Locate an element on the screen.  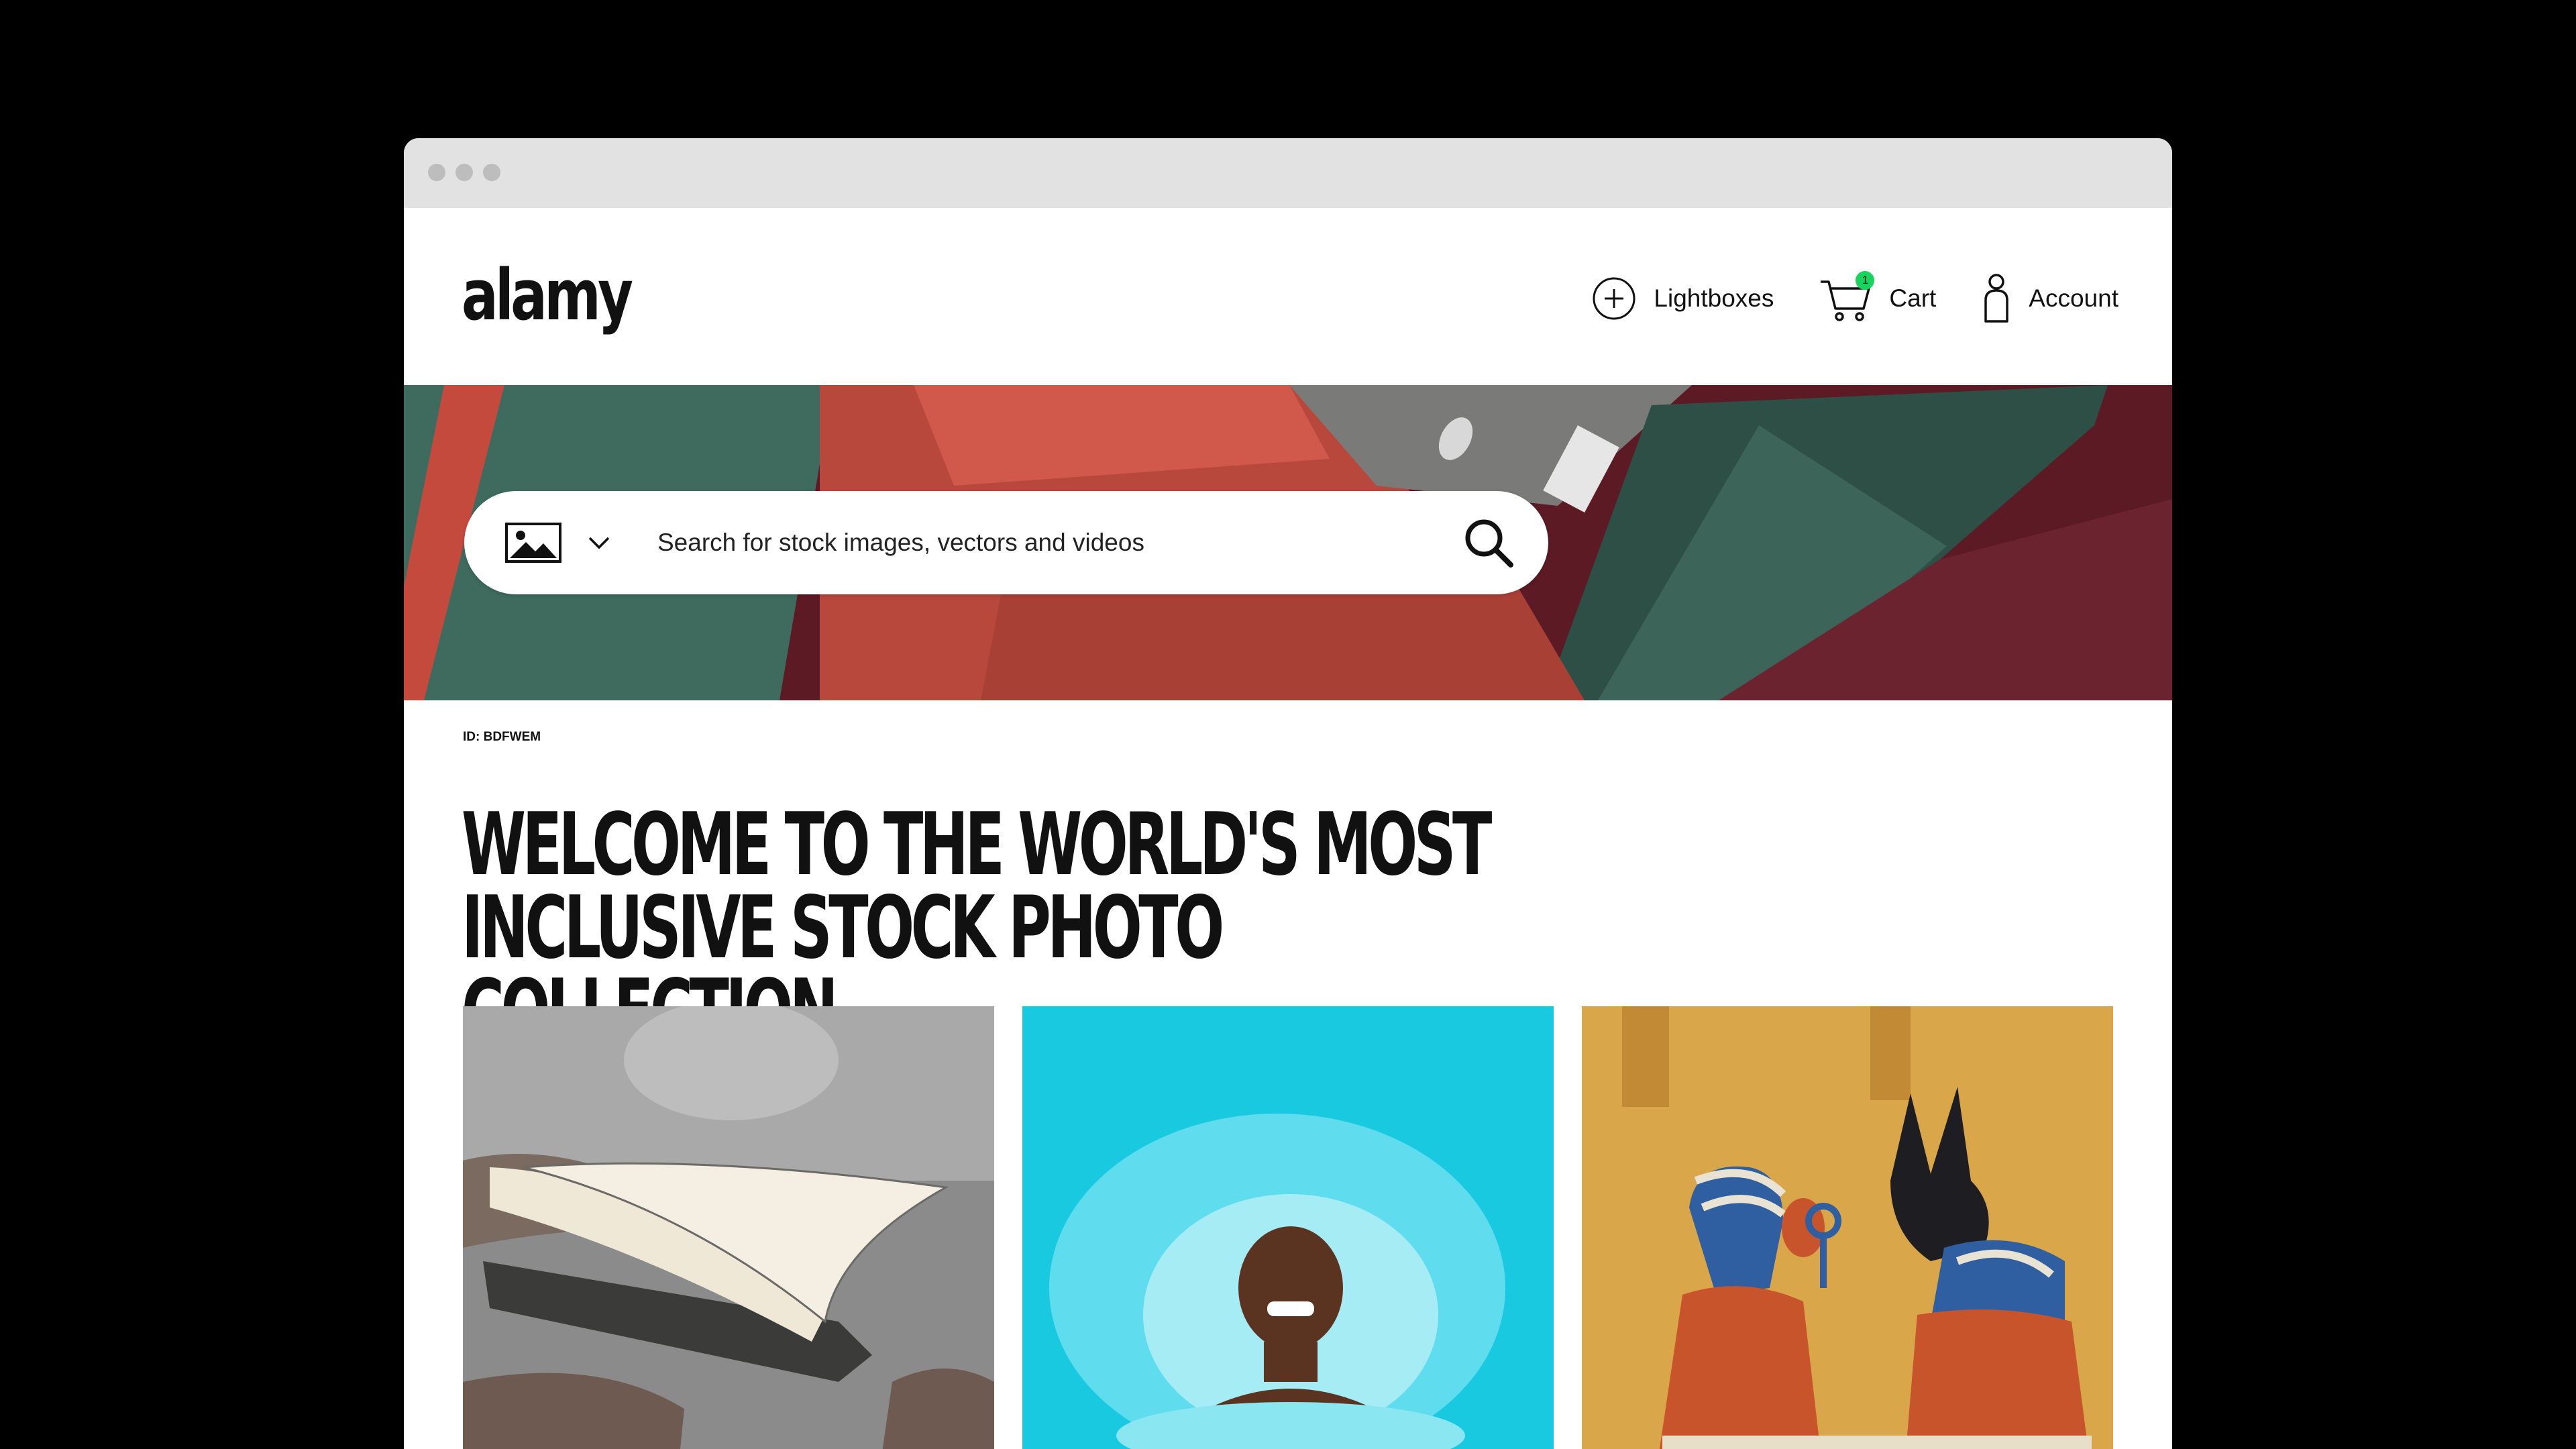
window-close-dot is located at coordinates (436, 172).